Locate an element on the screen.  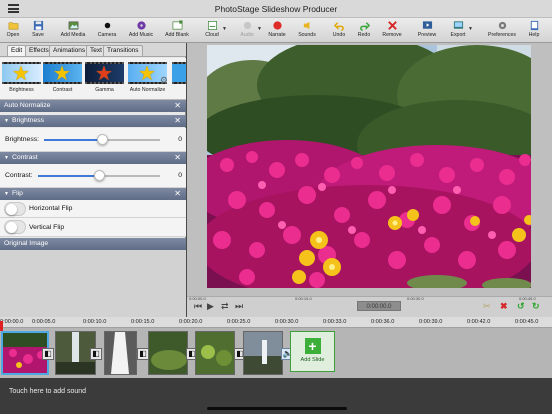
horizontal-flip-row: Horizontal Flip is located at coordinates (93, 209).